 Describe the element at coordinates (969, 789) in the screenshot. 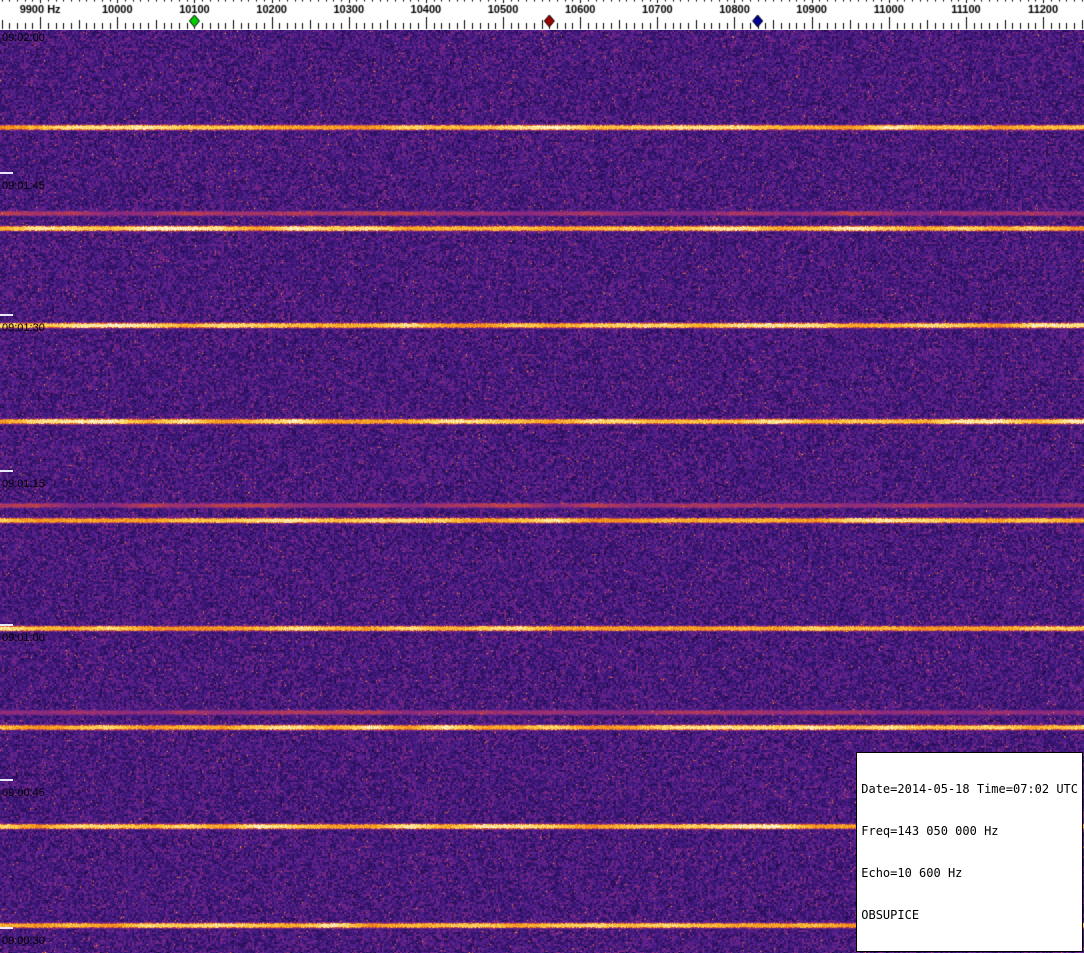

I see `info-date-time: Date=2014-05-18 Time=07:02 UTC` at that location.